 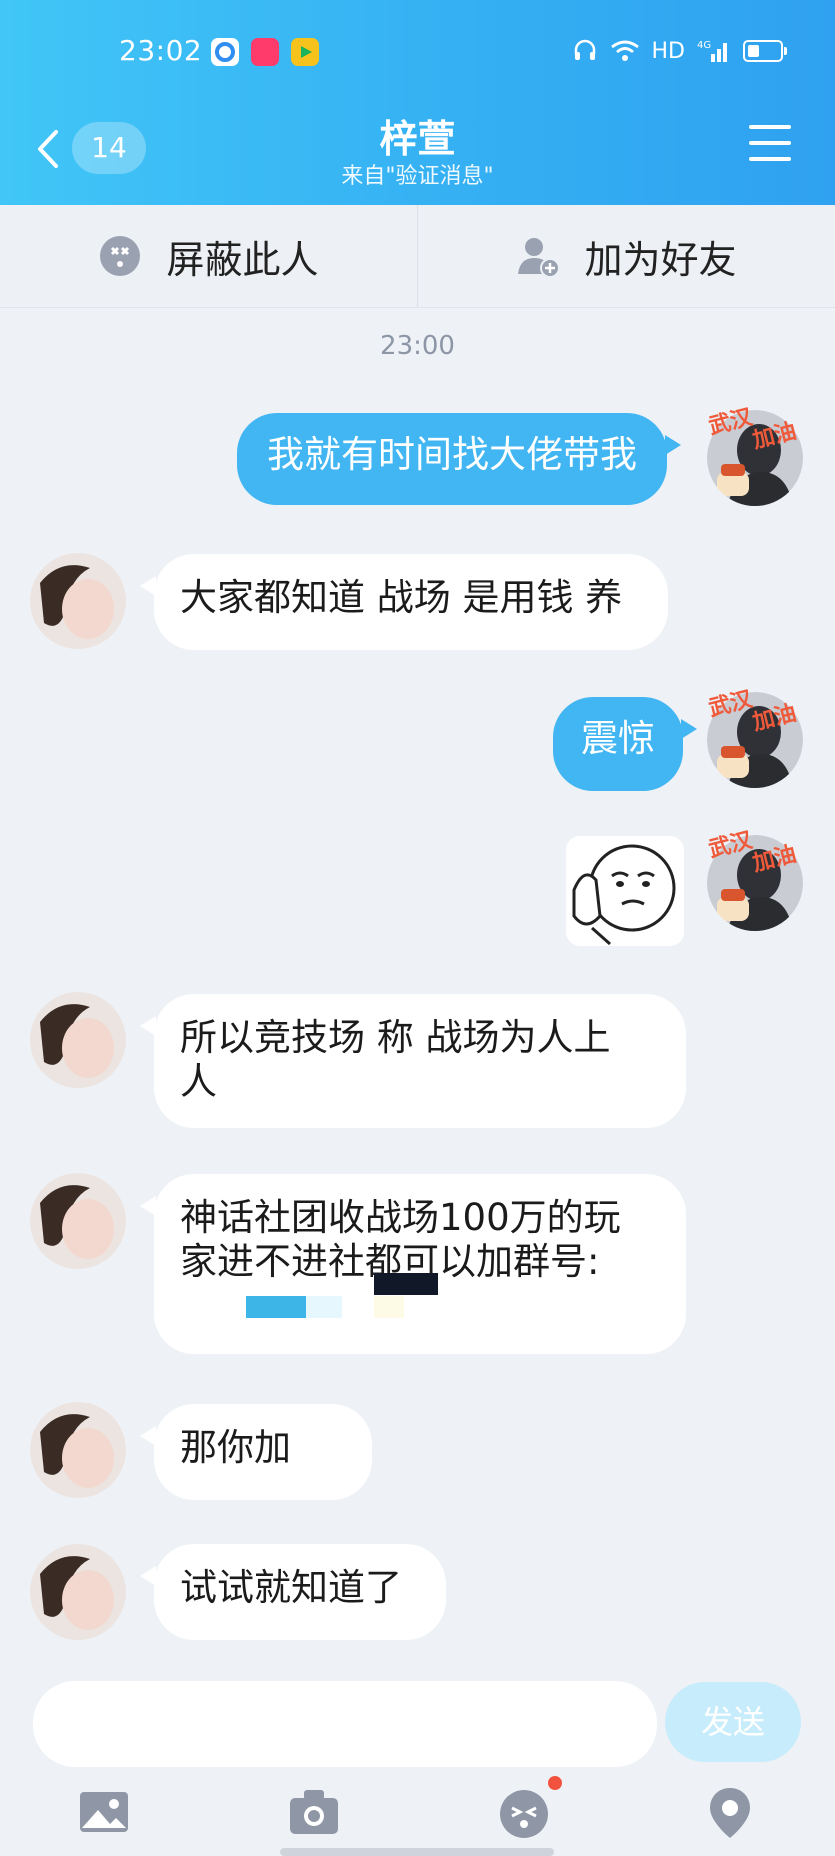 What do you see at coordinates (161, 50) in the screenshot?
I see `status-time: 23:02` at bounding box center [161, 50].